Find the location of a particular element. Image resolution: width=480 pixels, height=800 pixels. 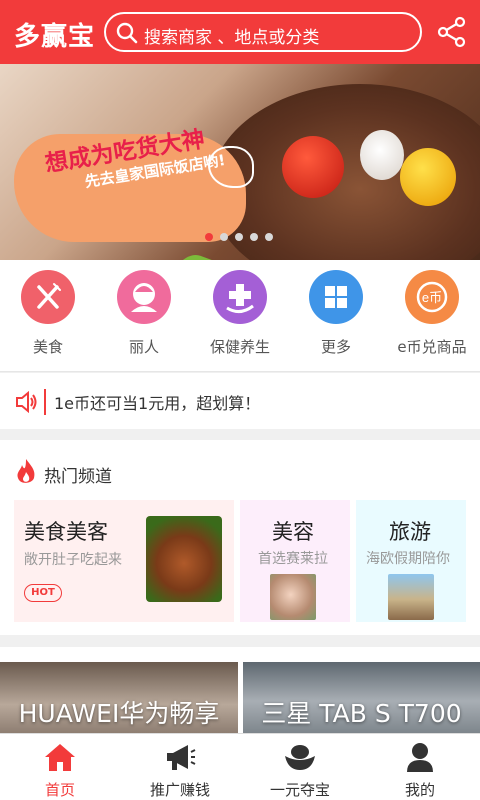

health-plus-icon is located at coordinates (240, 297).